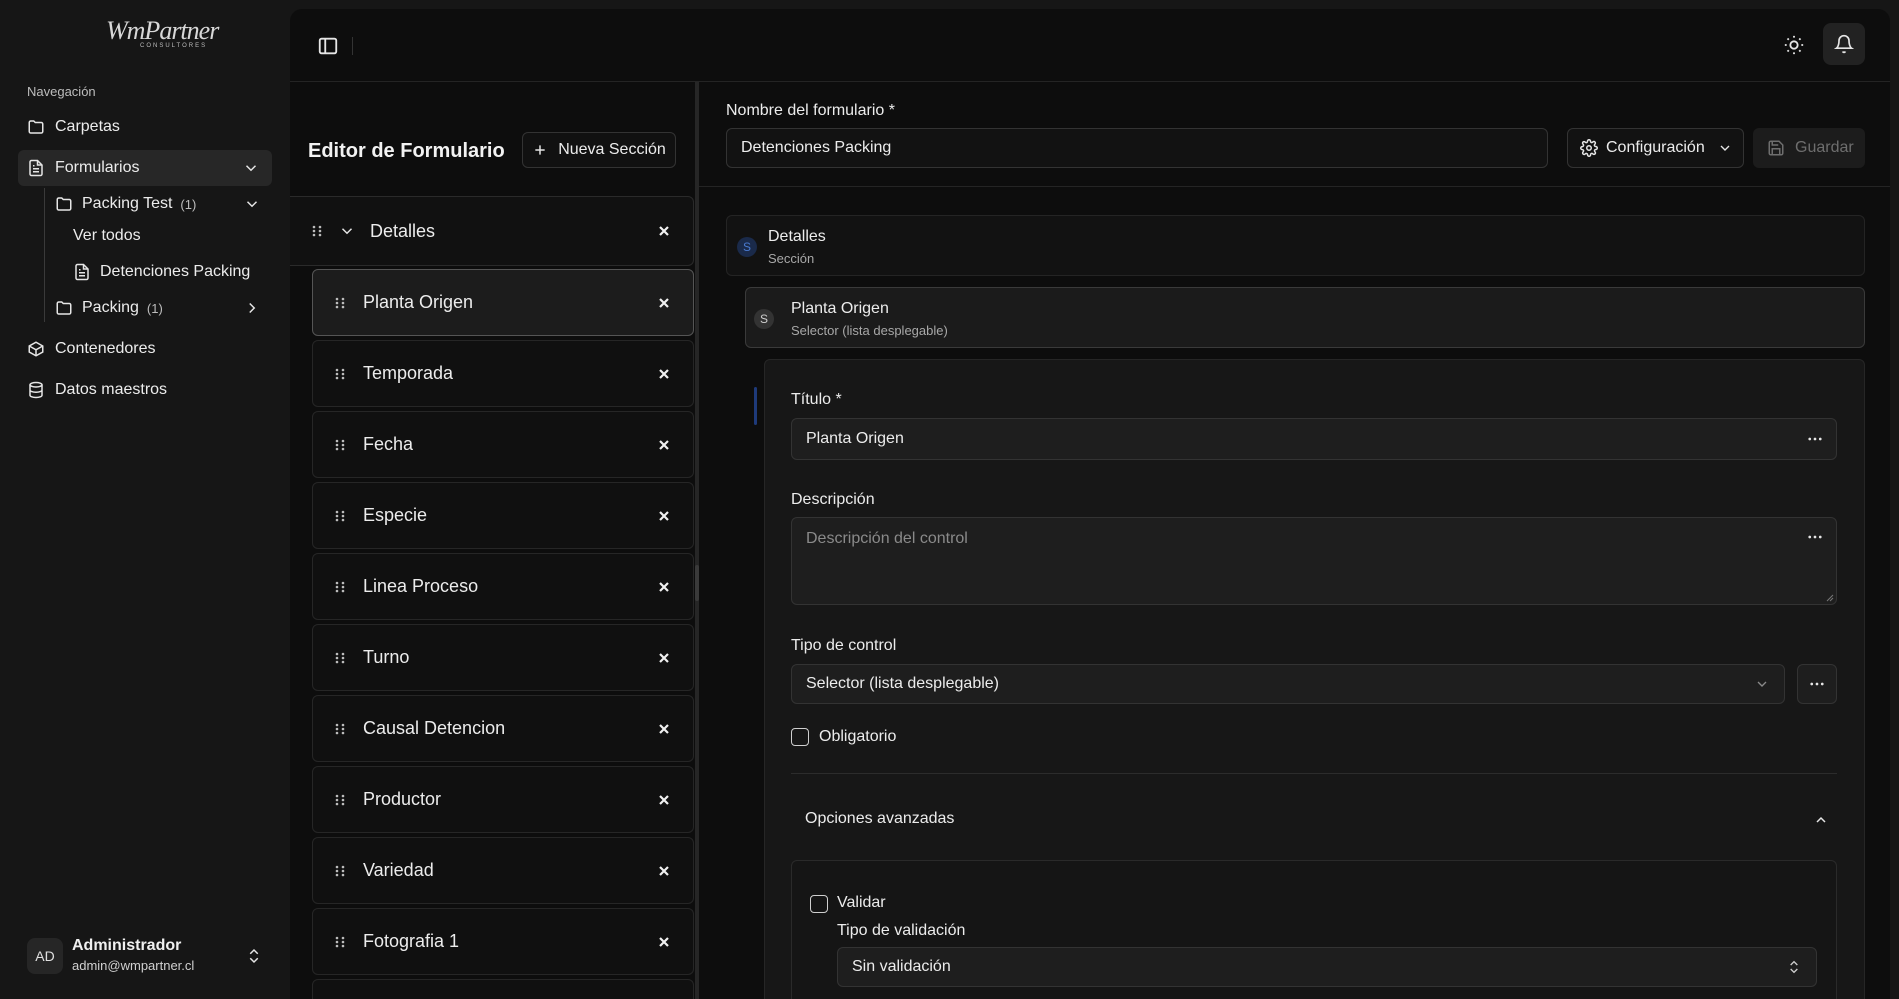 This screenshot has width=1899, height=999. What do you see at coordinates (434, 728) in the screenshot?
I see `field-label: Causal Detencion` at bounding box center [434, 728].